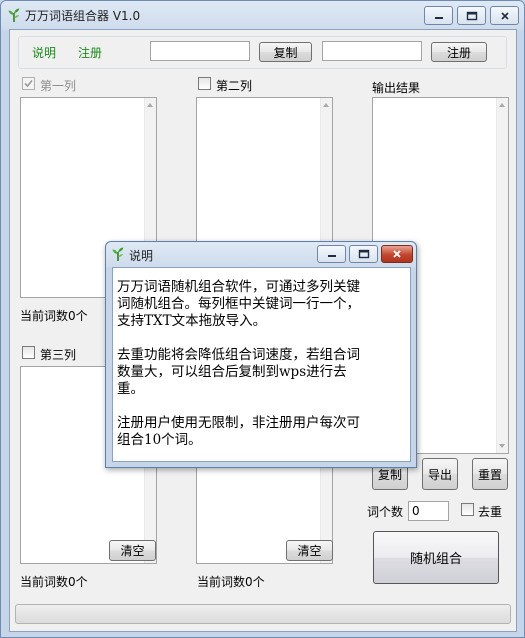 Image resolution: width=525 pixels, height=638 pixels. What do you see at coordinates (28, 352) in the screenshot?
I see `col3-checkbox` at bounding box center [28, 352].